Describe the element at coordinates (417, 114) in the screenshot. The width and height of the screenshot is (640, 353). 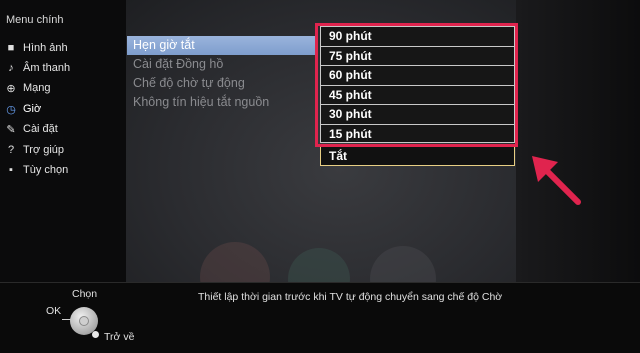
I see `option-30-min: 30 phút` at that location.